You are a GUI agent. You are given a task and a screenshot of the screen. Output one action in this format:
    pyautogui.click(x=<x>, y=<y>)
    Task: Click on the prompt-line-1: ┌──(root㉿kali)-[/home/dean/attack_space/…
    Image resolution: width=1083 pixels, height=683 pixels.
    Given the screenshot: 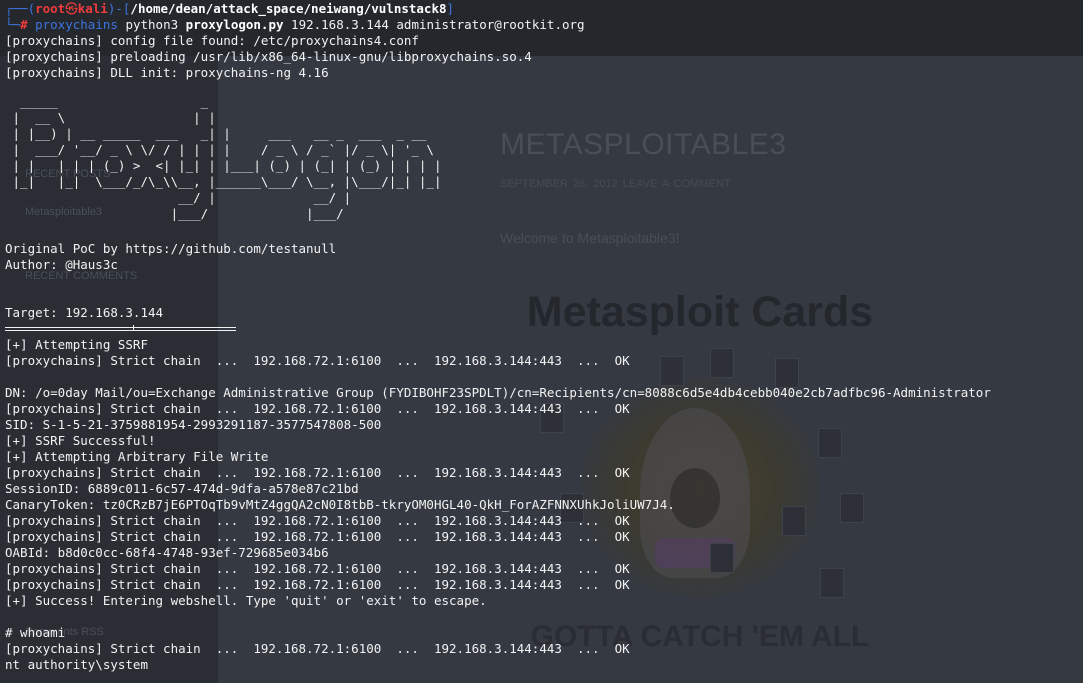 What is the action you would take?
    pyautogui.click(x=230, y=8)
    